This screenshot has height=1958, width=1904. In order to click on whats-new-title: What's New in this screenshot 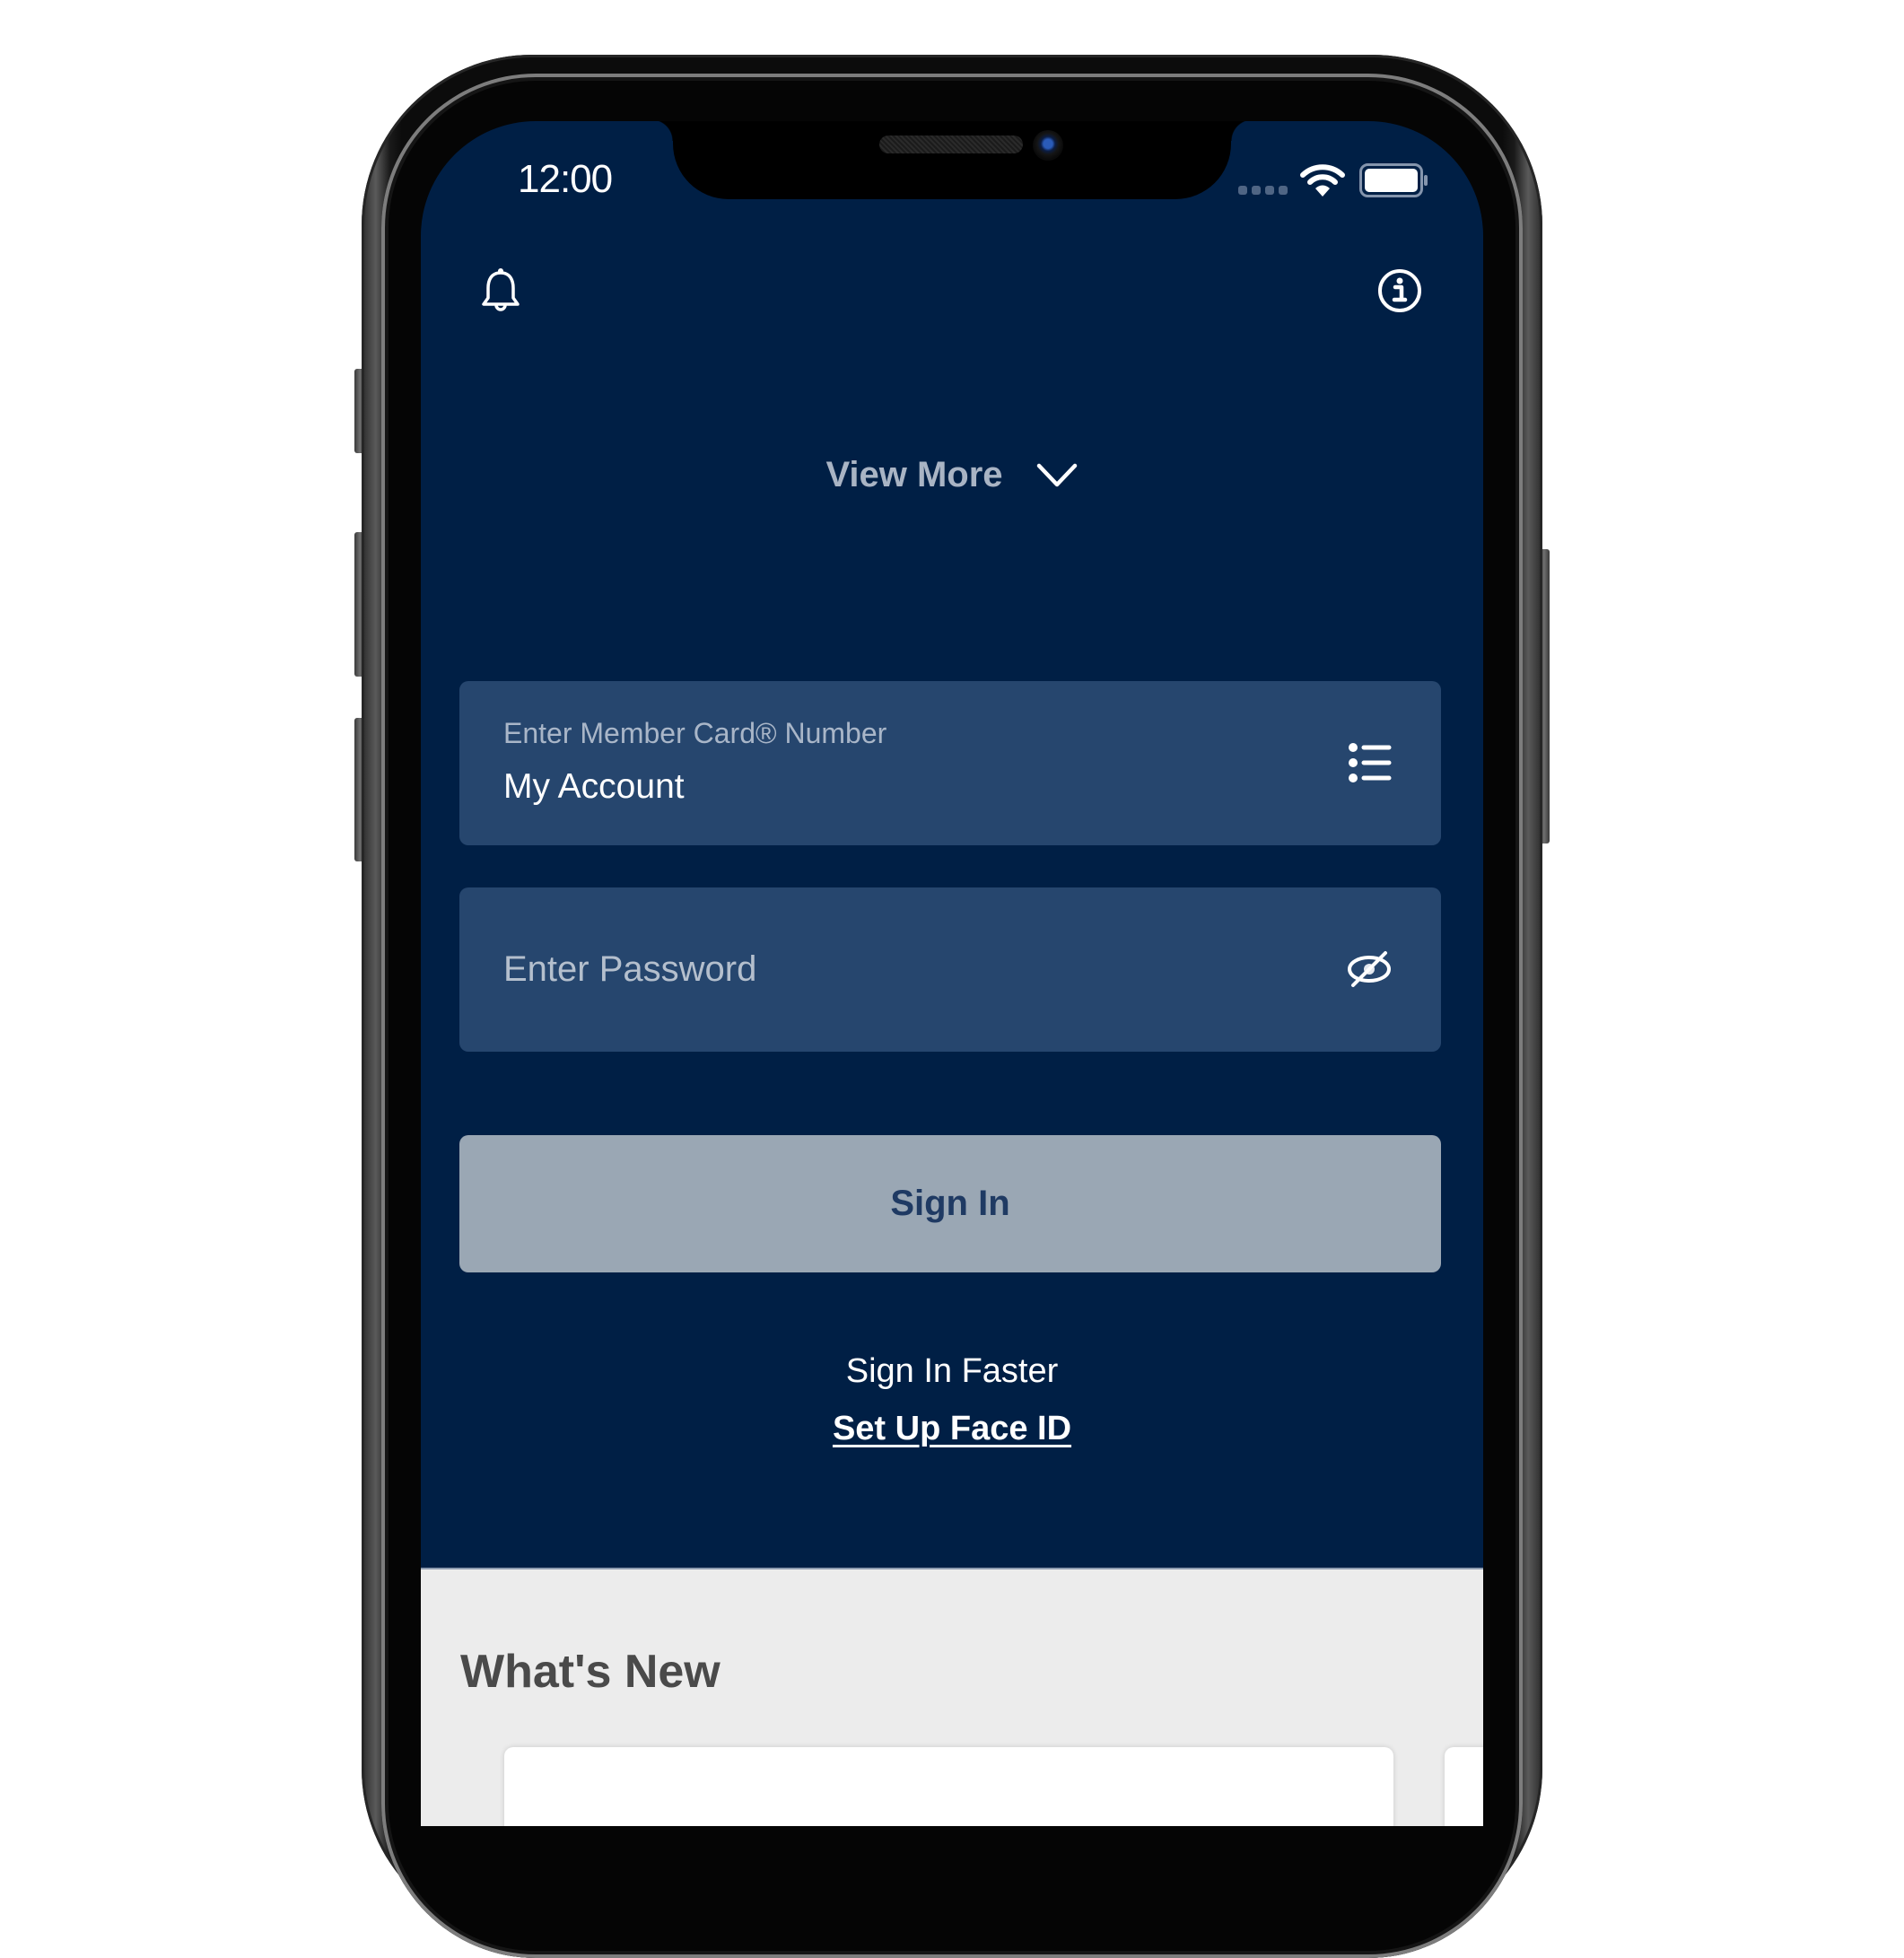, I will do `click(590, 1672)`.